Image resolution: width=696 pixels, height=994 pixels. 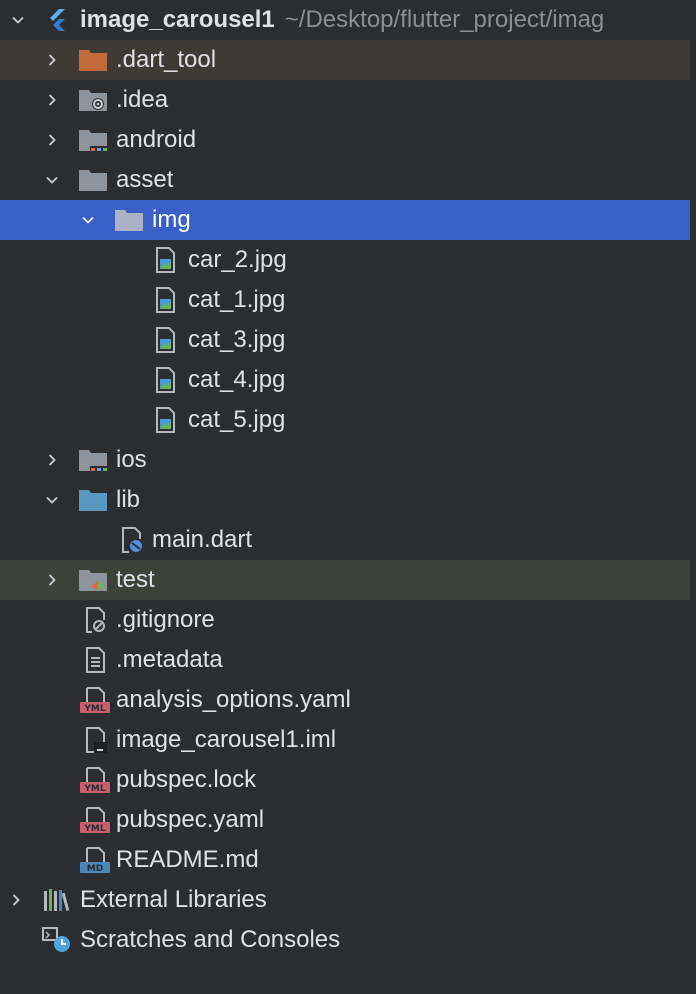 I want to click on tree-row-asset: asset, so click(x=345, y=180).